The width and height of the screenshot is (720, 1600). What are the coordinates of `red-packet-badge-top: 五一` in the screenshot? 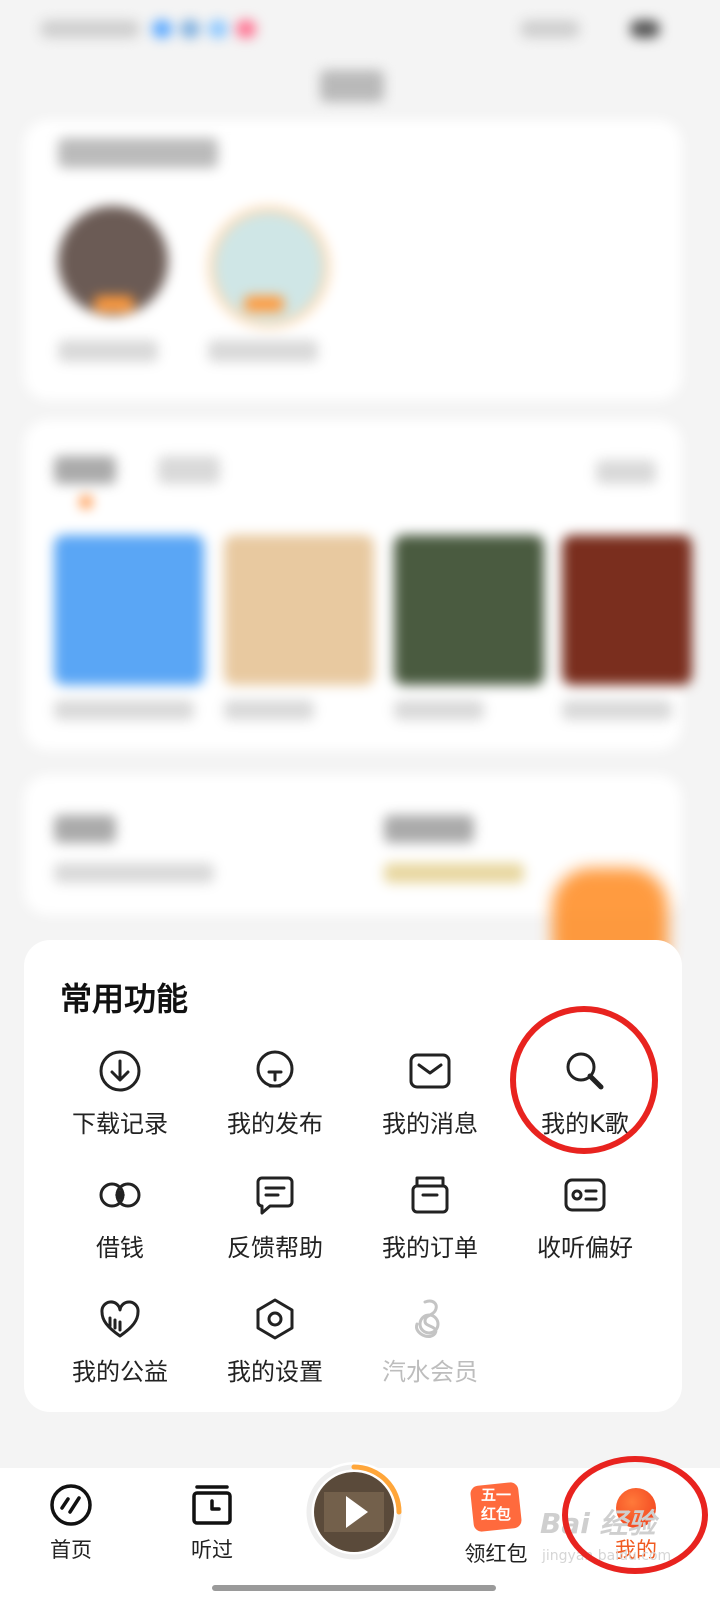 It's located at (495, 1495).